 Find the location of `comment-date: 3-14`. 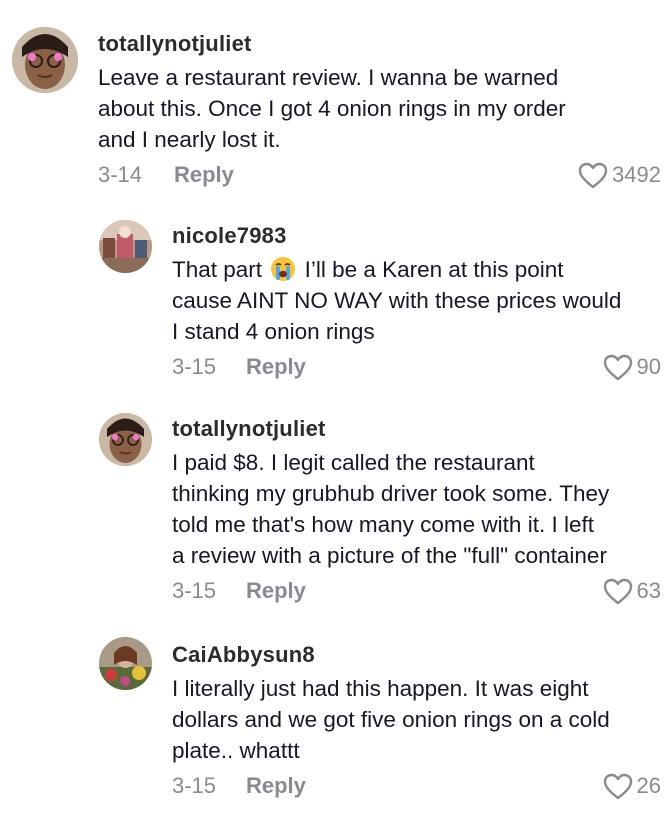

comment-date: 3-14 is located at coordinates (120, 174).